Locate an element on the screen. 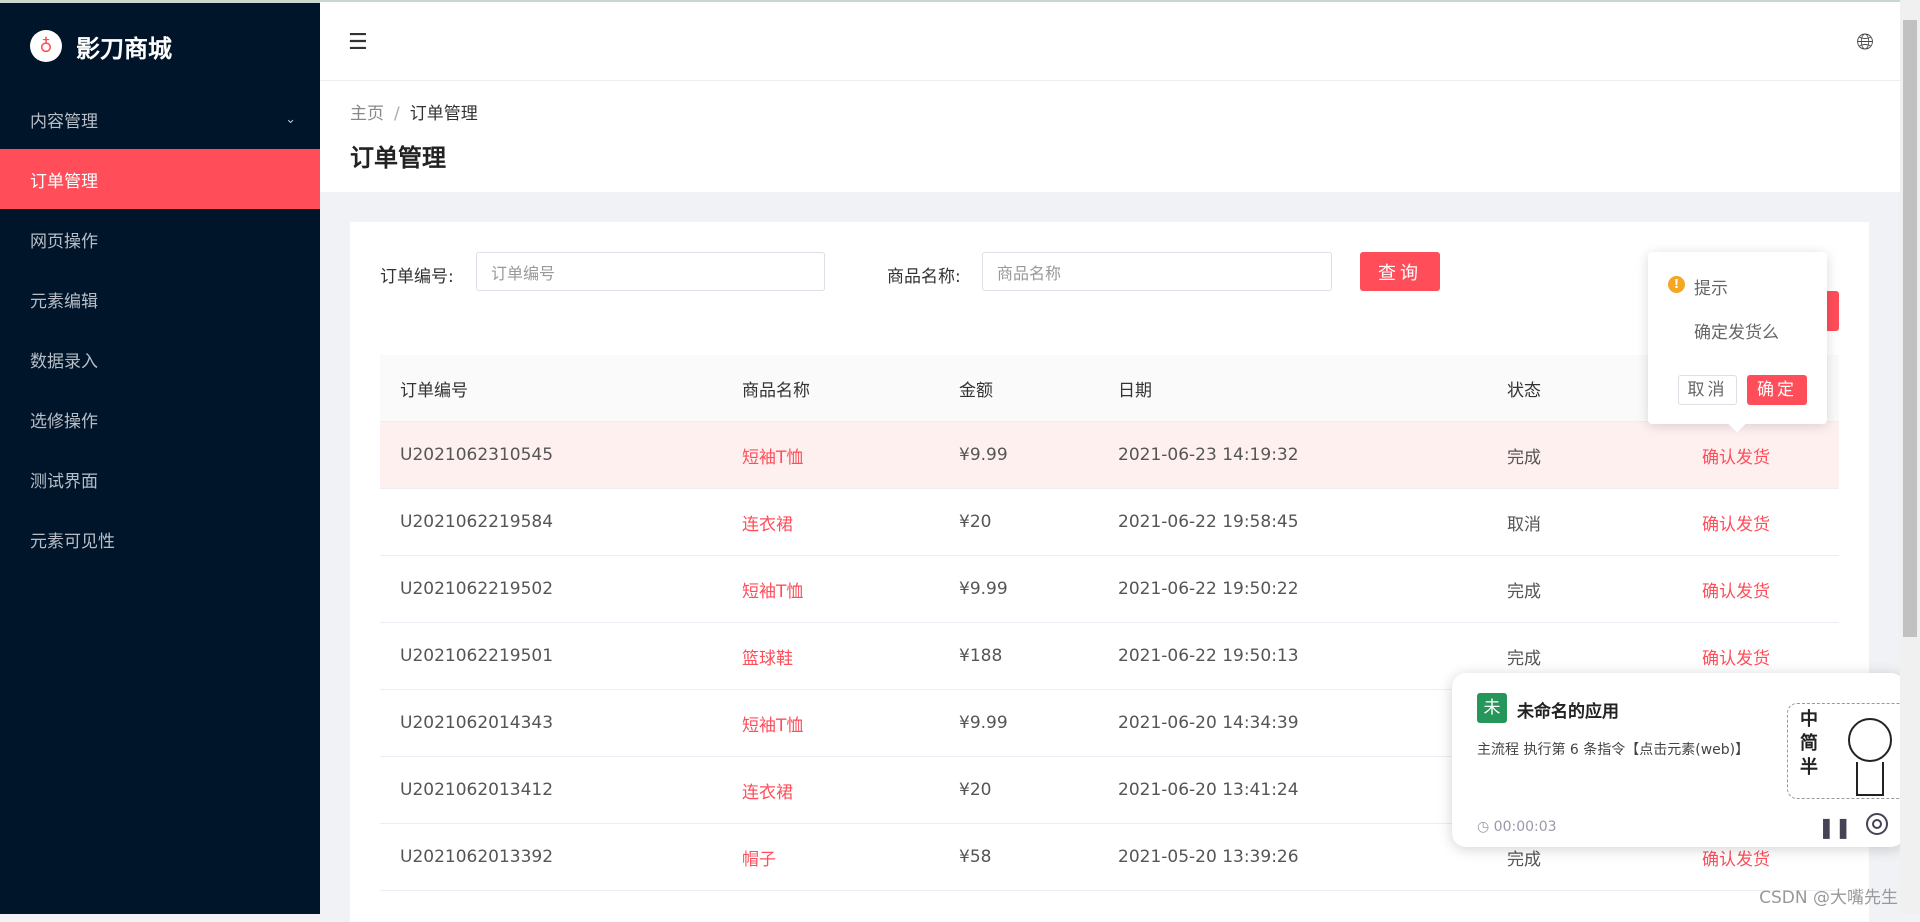  sidebar-item-web: 网页操作 is located at coordinates (160, 239).